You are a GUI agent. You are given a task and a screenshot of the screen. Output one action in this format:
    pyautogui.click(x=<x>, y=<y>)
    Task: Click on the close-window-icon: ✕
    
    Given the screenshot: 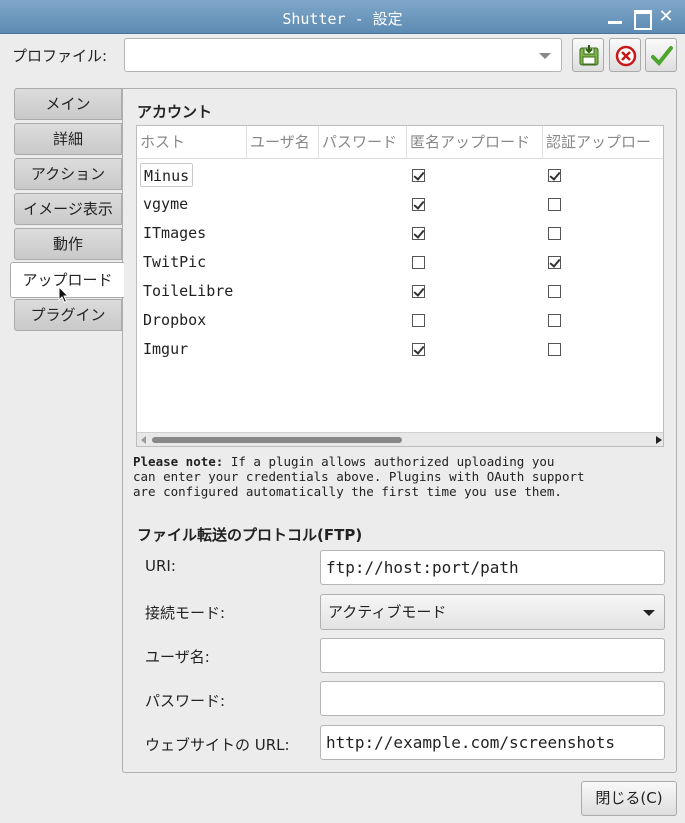 What is the action you would take?
    pyautogui.click(x=666, y=17)
    